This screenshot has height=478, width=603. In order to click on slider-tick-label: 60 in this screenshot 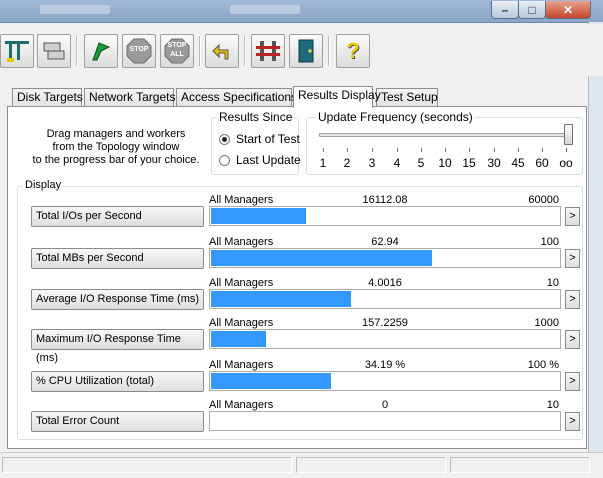, I will do `click(542, 163)`.